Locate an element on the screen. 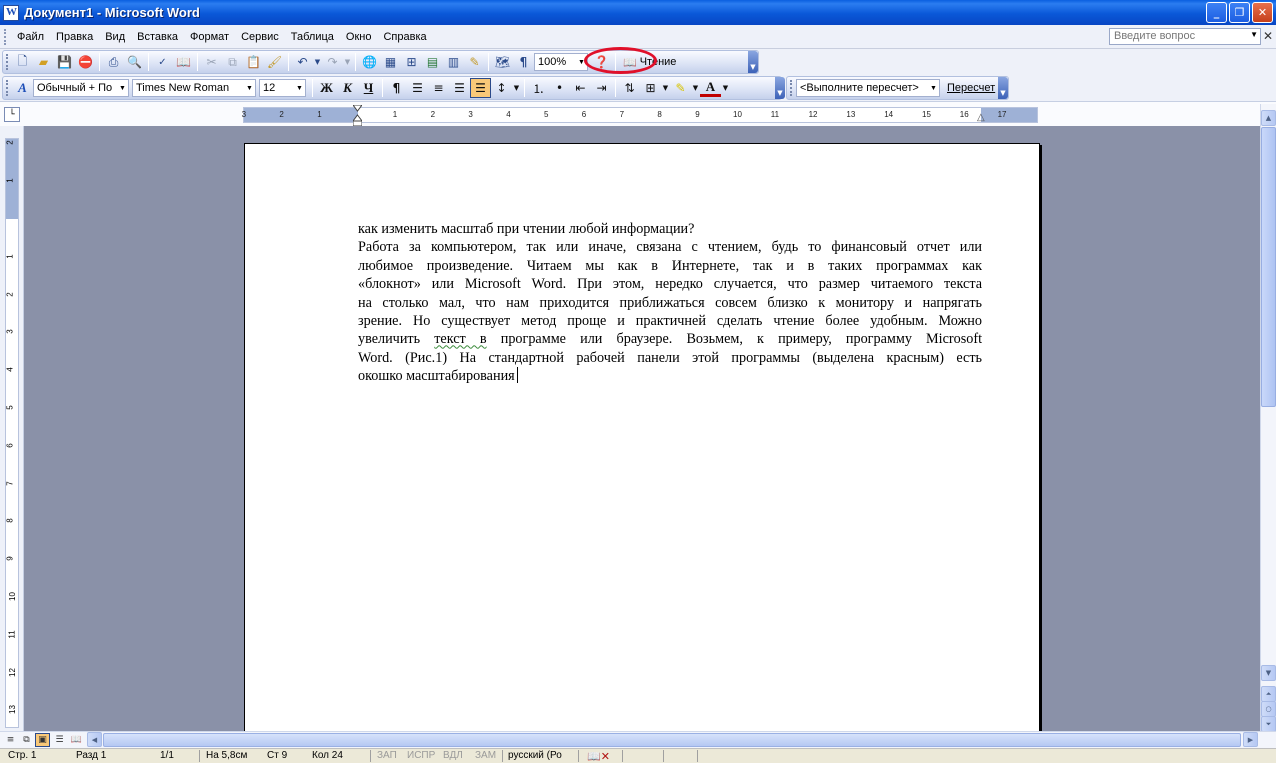  font-combo: Times New Roman ▼ is located at coordinates (194, 88).